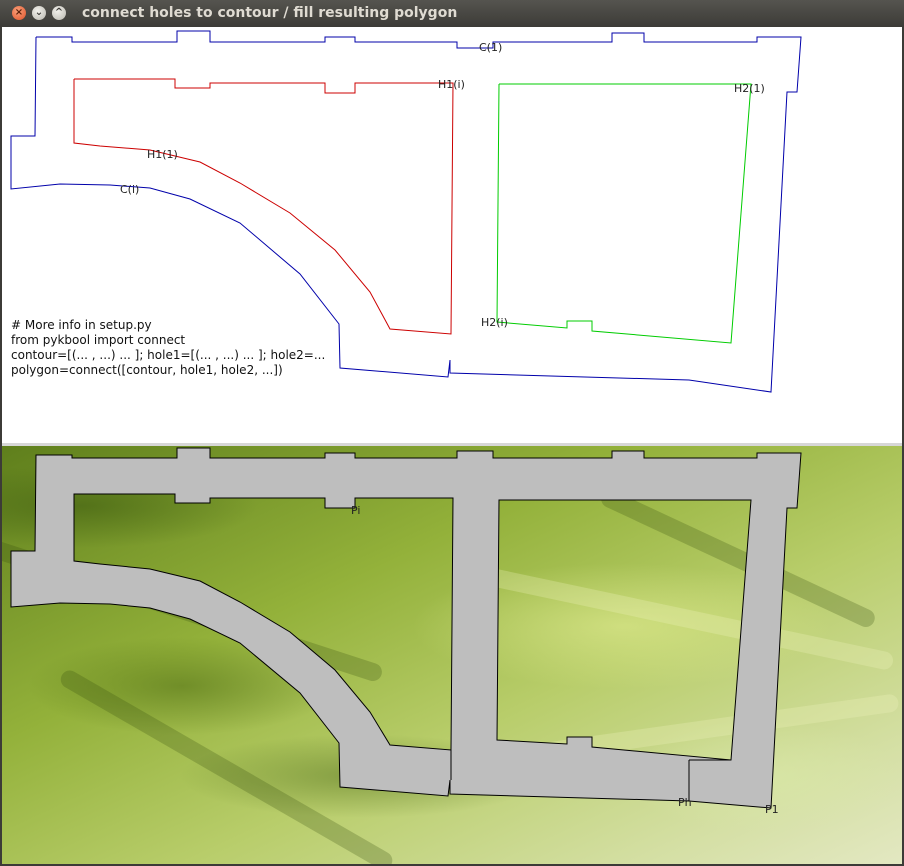 The width and height of the screenshot is (904, 866). I want to click on minimize-button: ⌄, so click(39, 13).